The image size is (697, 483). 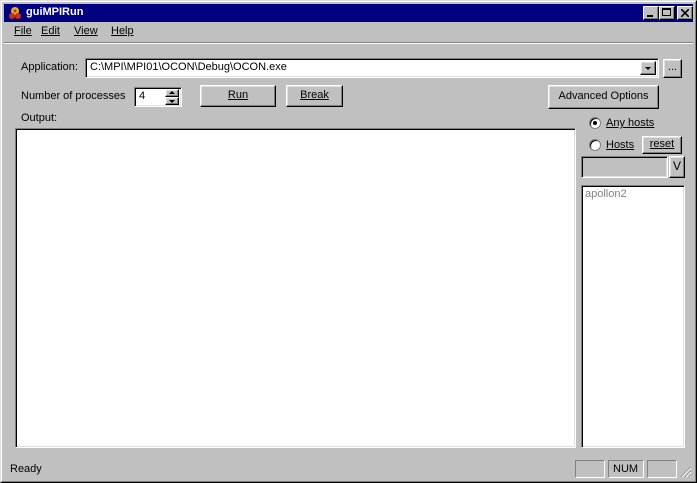 I want to click on menu-view: View, so click(x=86, y=31).